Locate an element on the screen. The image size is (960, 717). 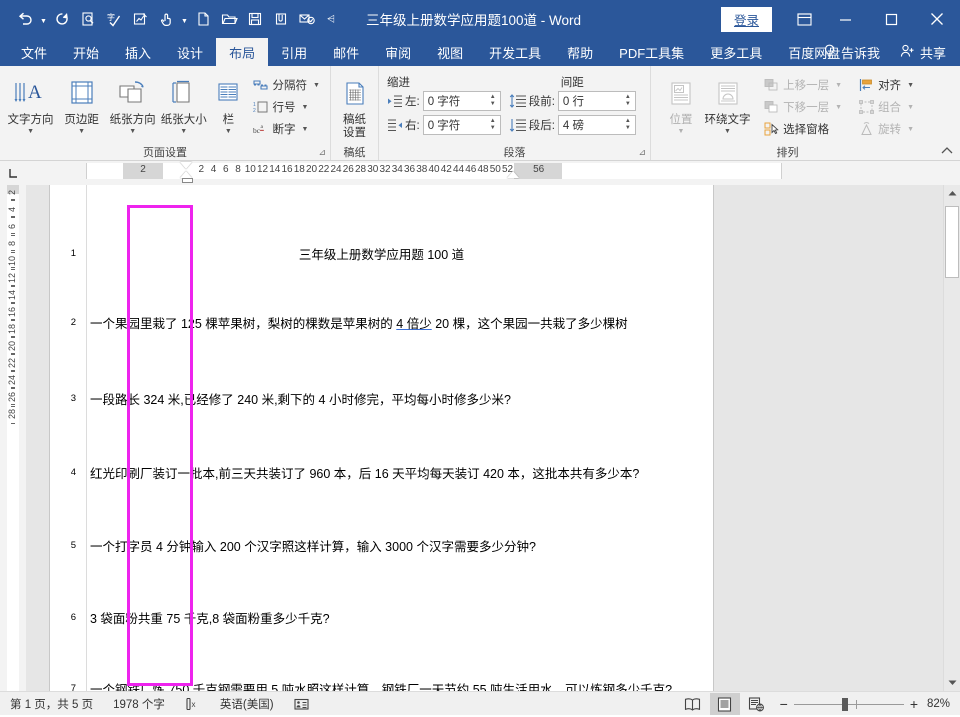
save-icon is located at coordinates (255, 19).